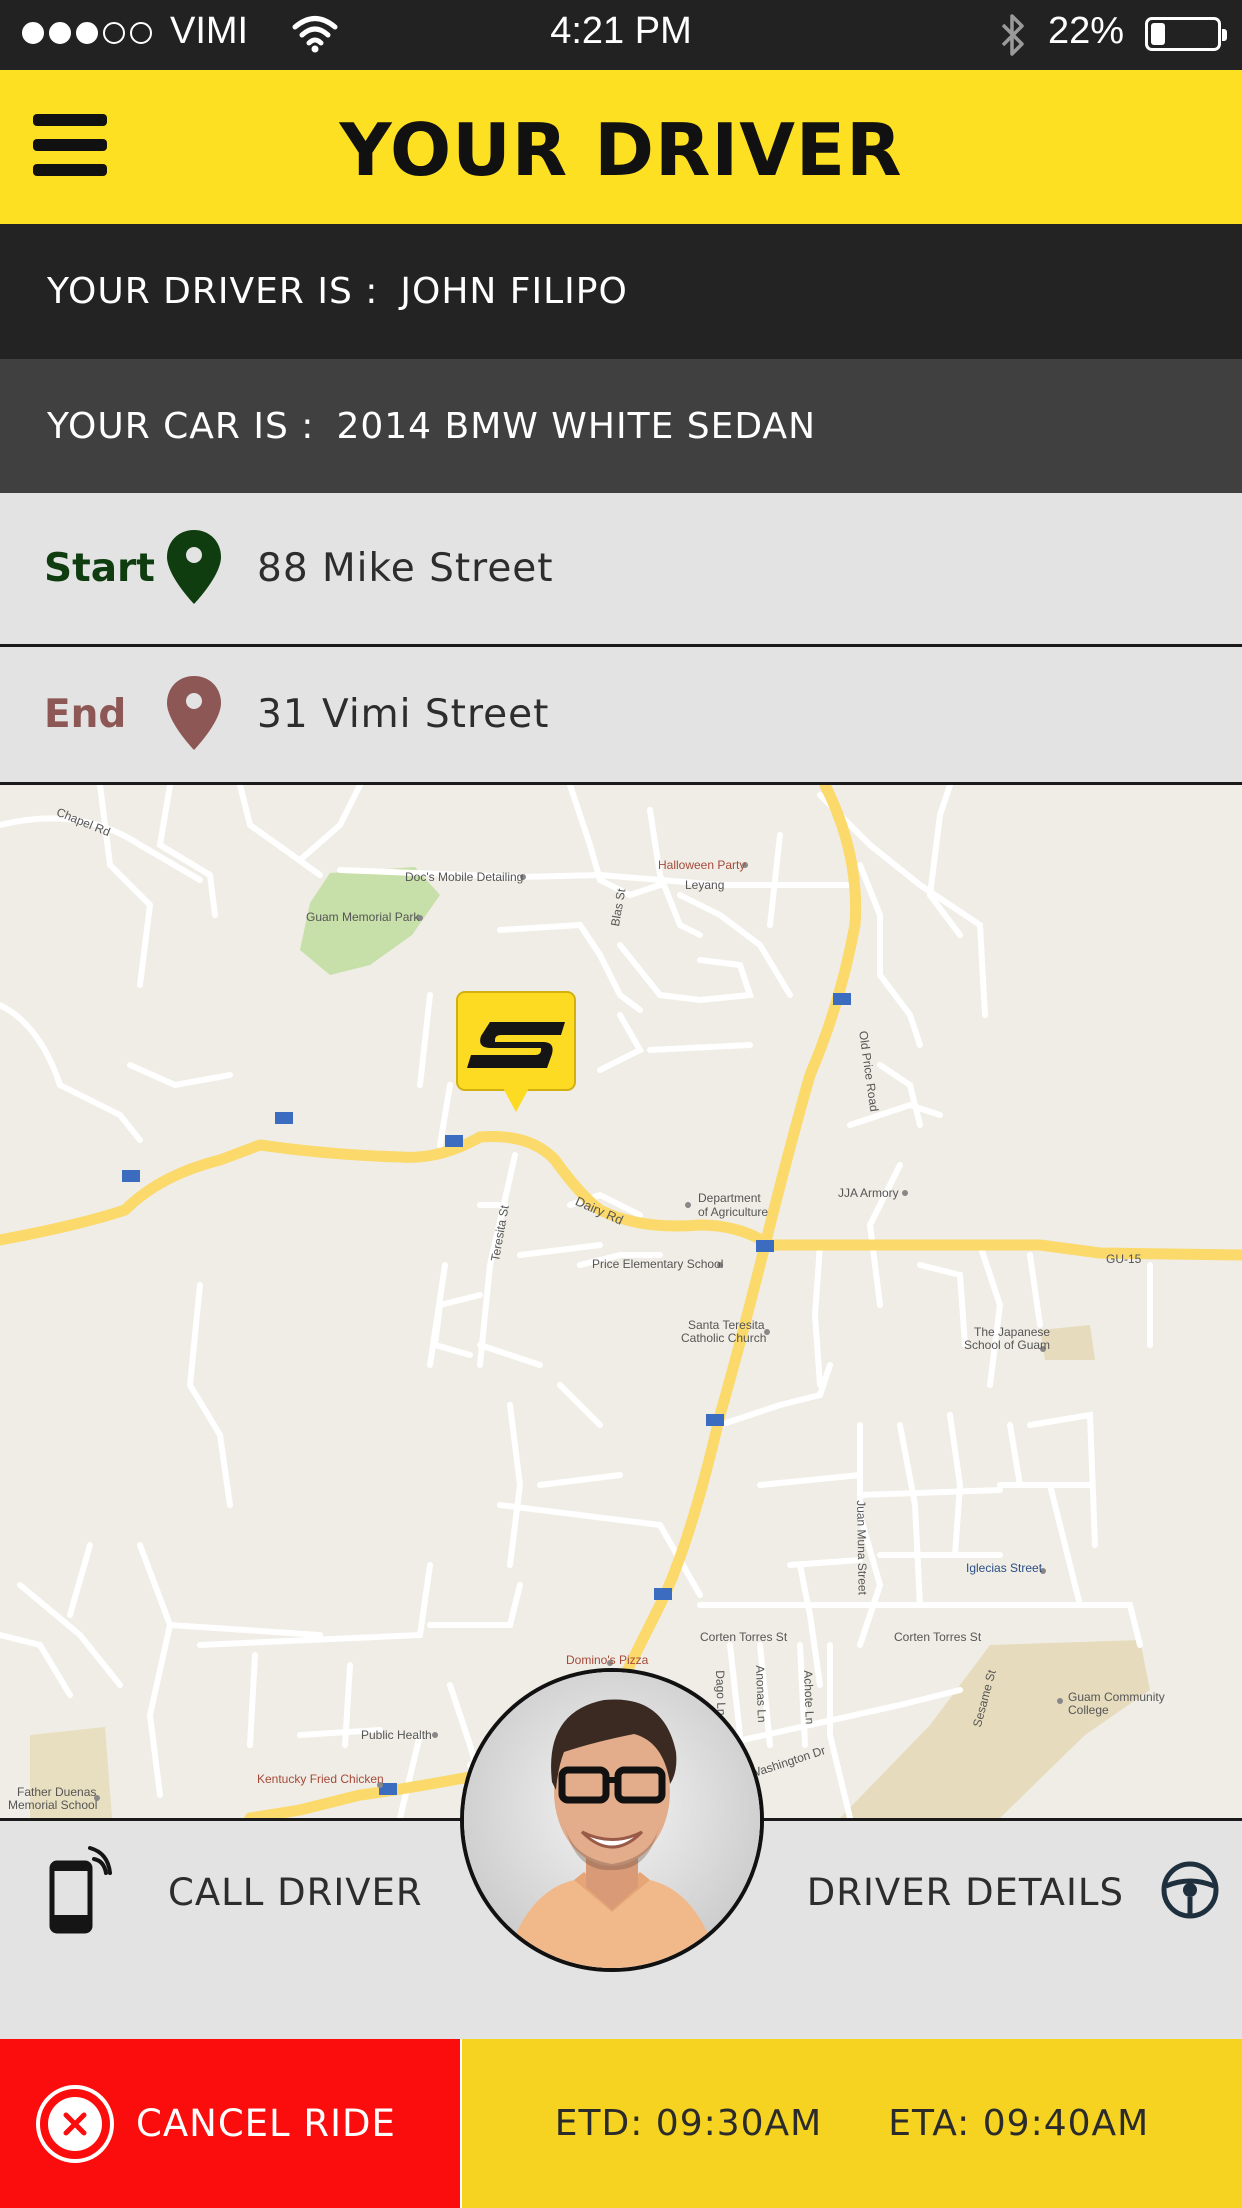 The width and height of the screenshot is (1242, 2208). What do you see at coordinates (266, 2123) in the screenshot?
I see `cancel-ride-label: CANCEL RIDE` at bounding box center [266, 2123].